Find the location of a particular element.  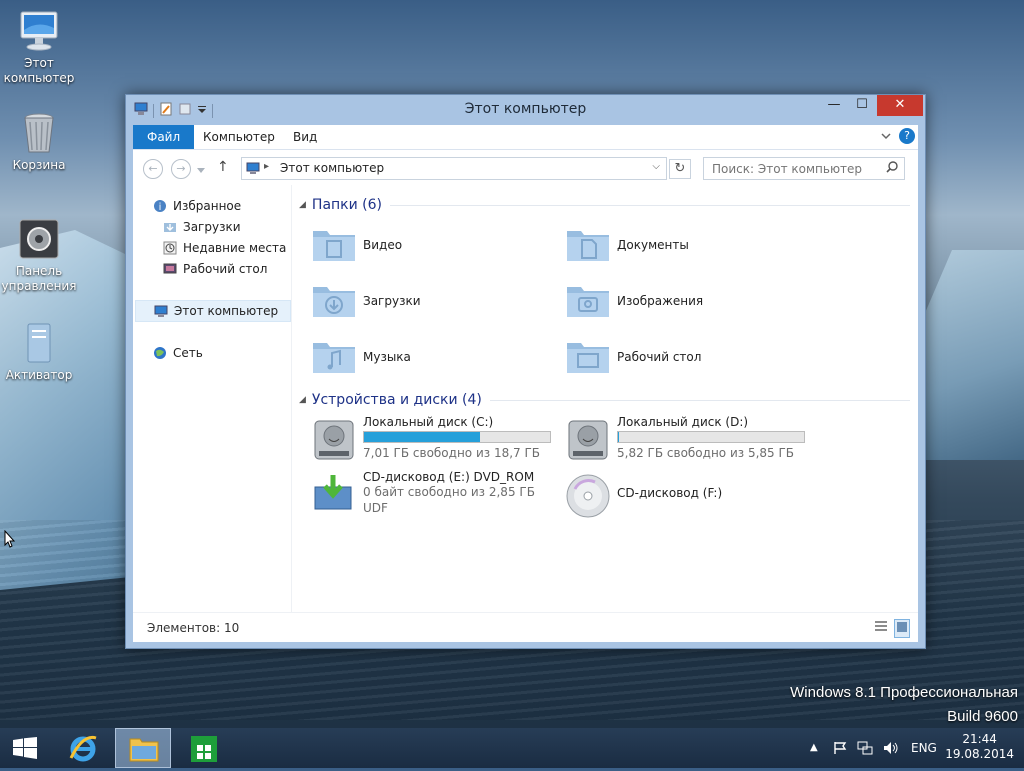

folder-desktop: Рабочий стол is located at coordinates (690, 357).